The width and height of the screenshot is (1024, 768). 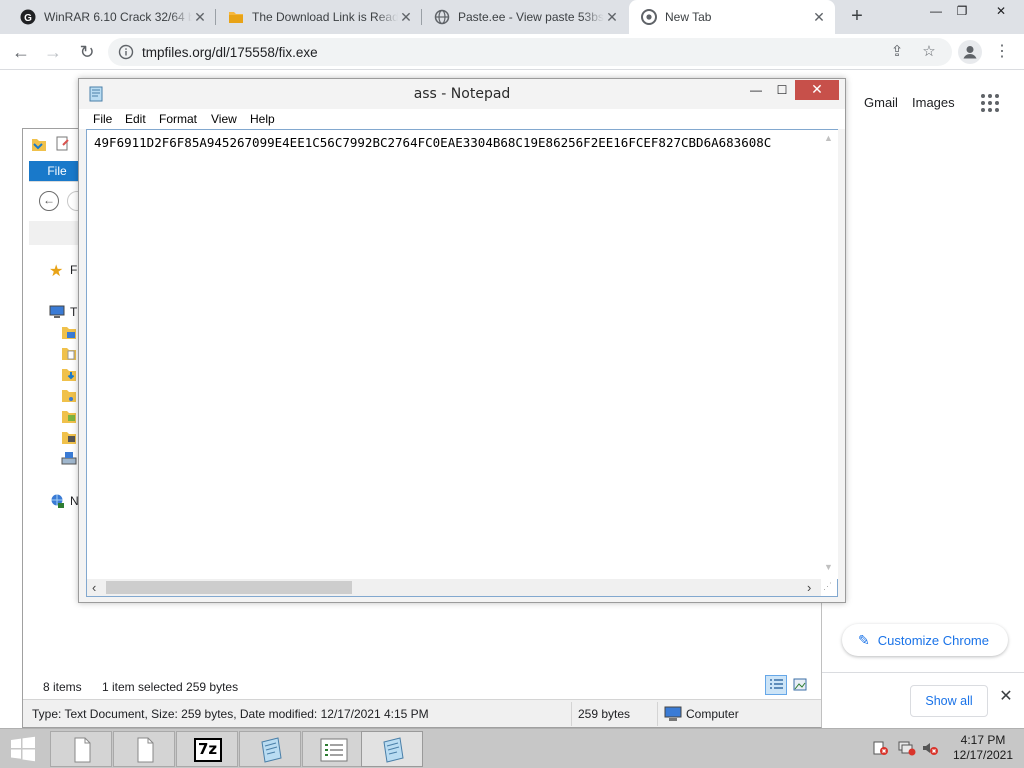 What do you see at coordinates (1002, 52) in the screenshot?
I see `chrome-menu-icon: ⋮` at bounding box center [1002, 52].